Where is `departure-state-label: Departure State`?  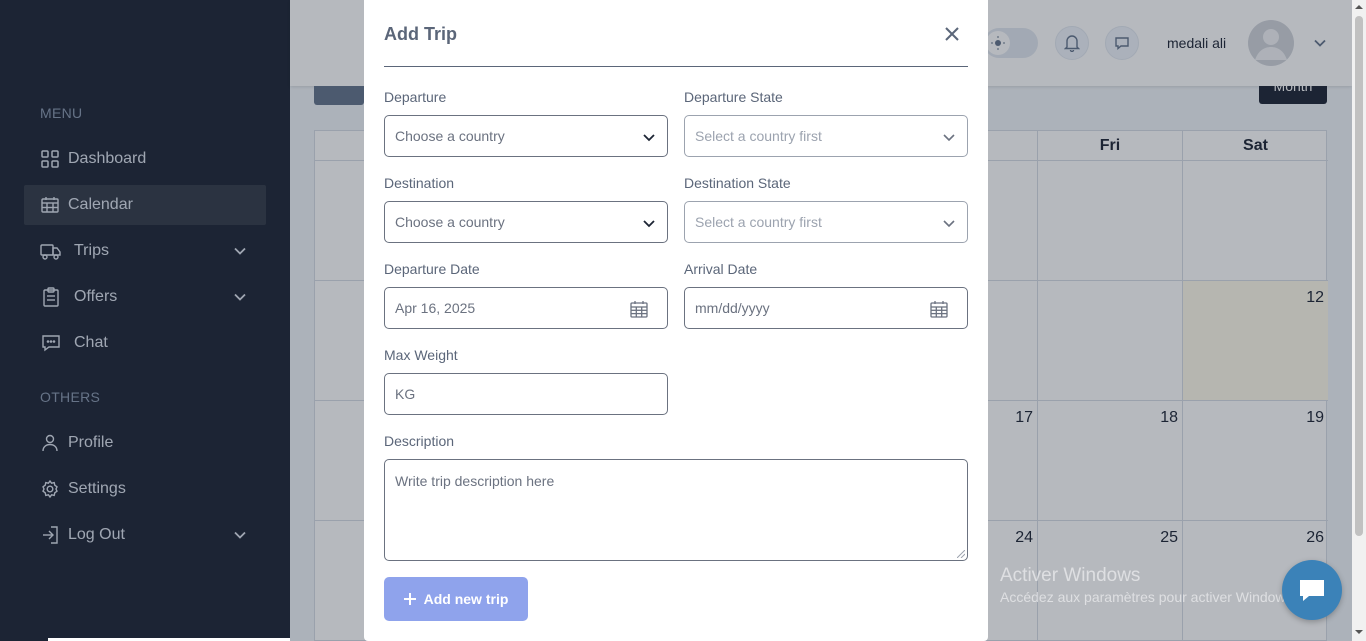
departure-state-label: Departure State is located at coordinates (733, 97).